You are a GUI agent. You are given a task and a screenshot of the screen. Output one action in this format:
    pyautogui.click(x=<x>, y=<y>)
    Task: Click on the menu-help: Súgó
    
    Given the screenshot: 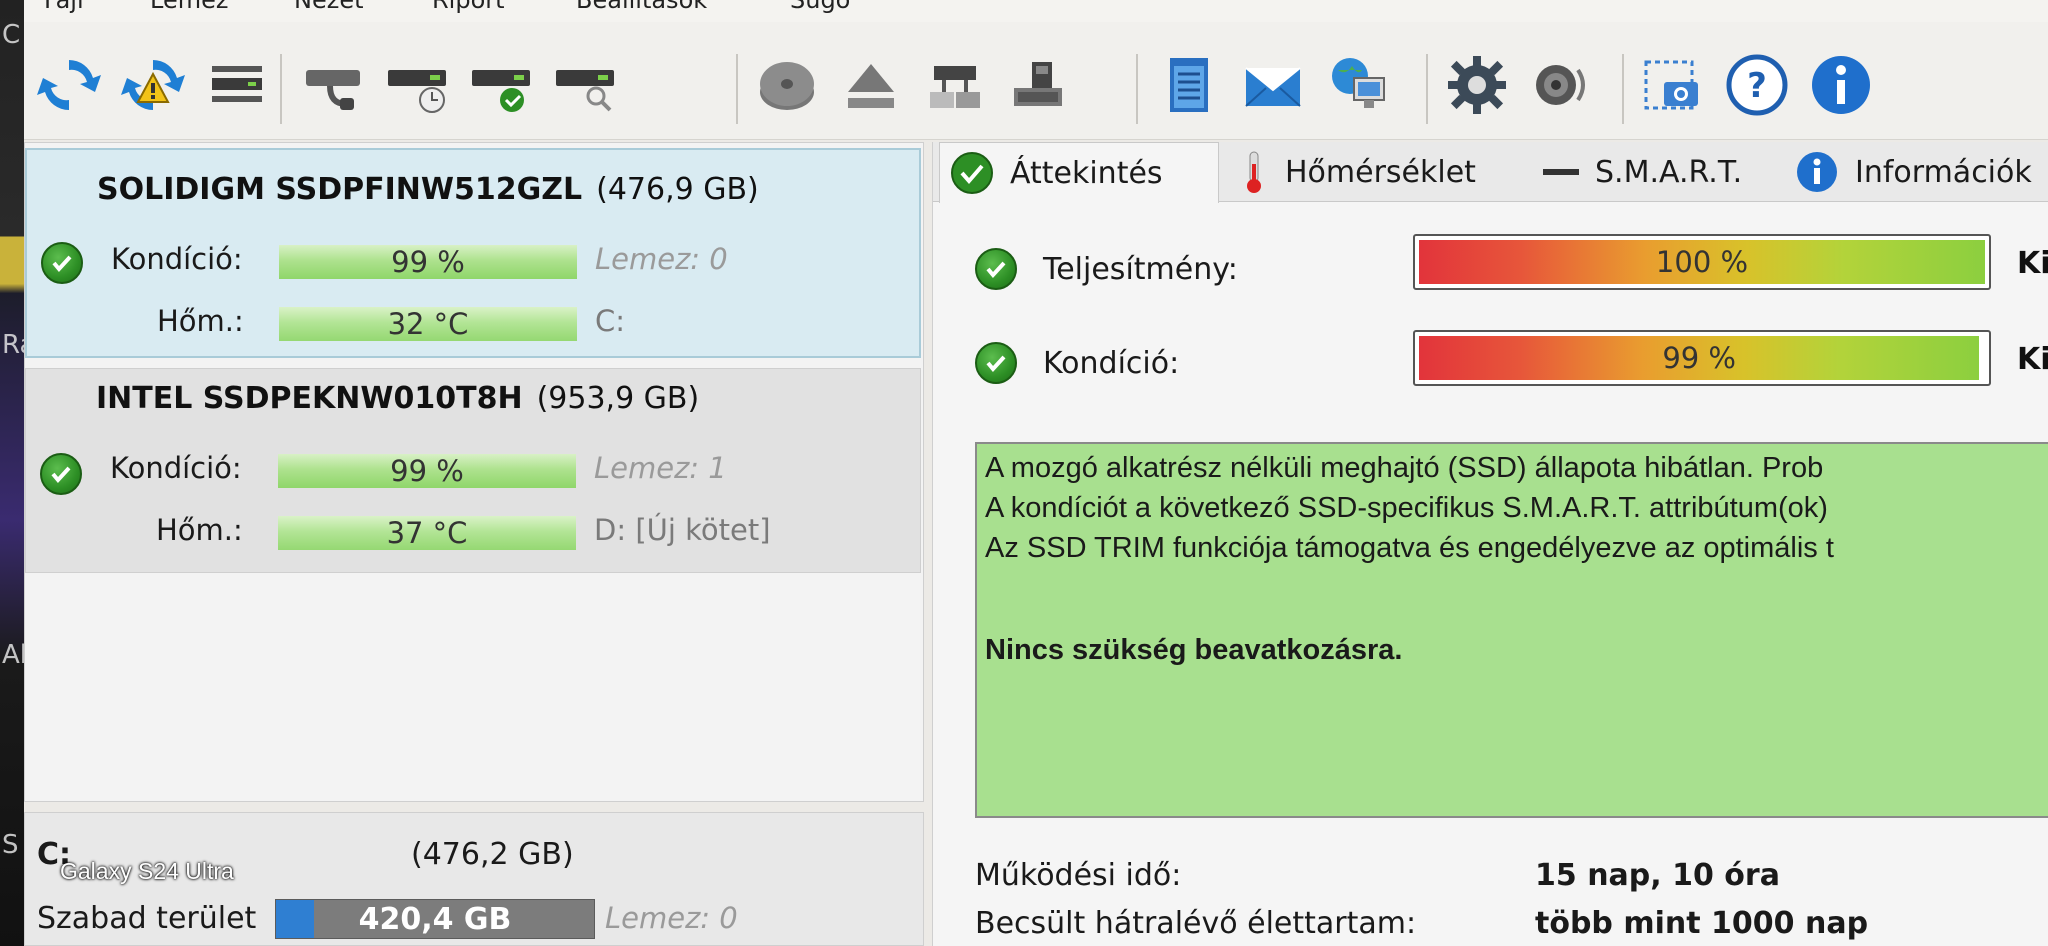 What is the action you would take?
    pyautogui.click(x=820, y=7)
    